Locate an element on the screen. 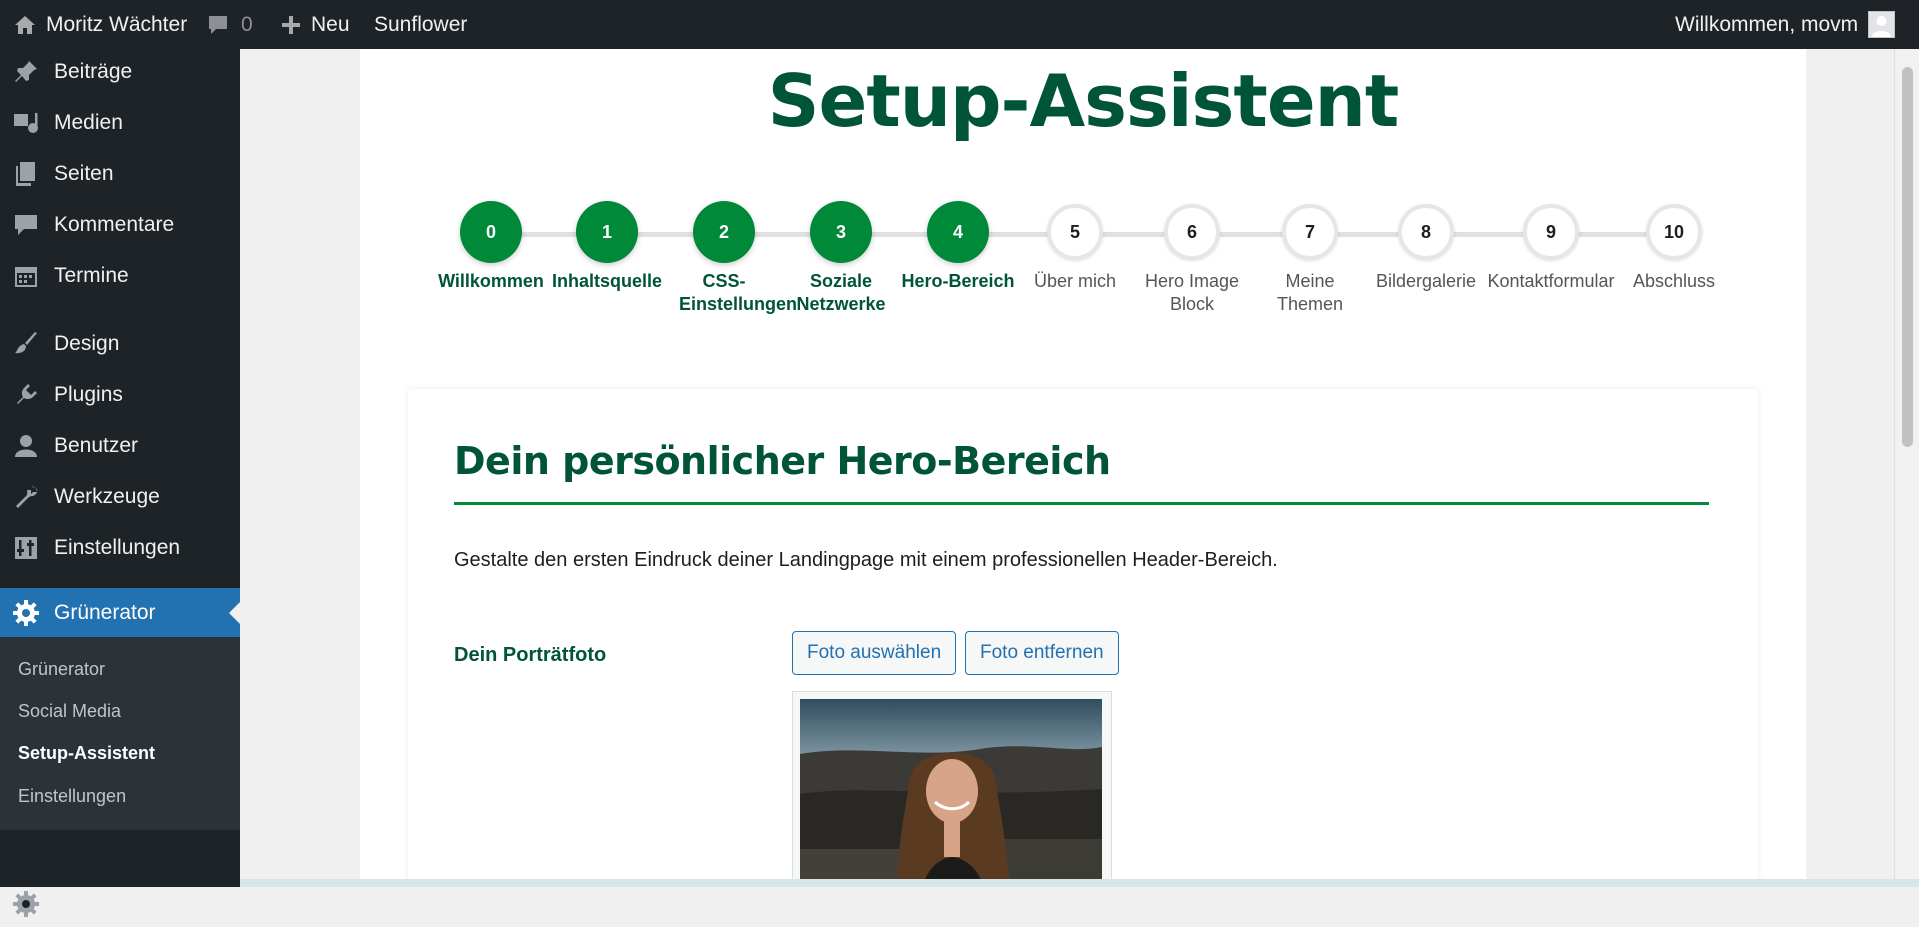 This screenshot has height=927, width=1919. sidebar-item-pages: Seiten is located at coordinates (120, 174).